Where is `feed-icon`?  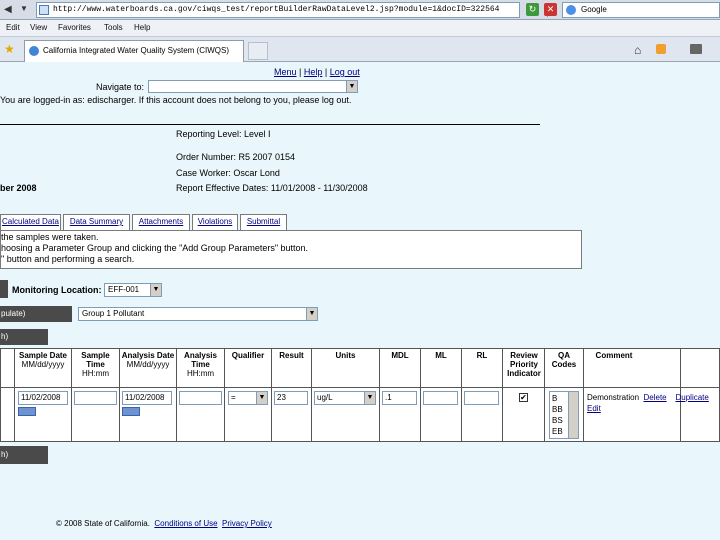 feed-icon is located at coordinates (661, 49).